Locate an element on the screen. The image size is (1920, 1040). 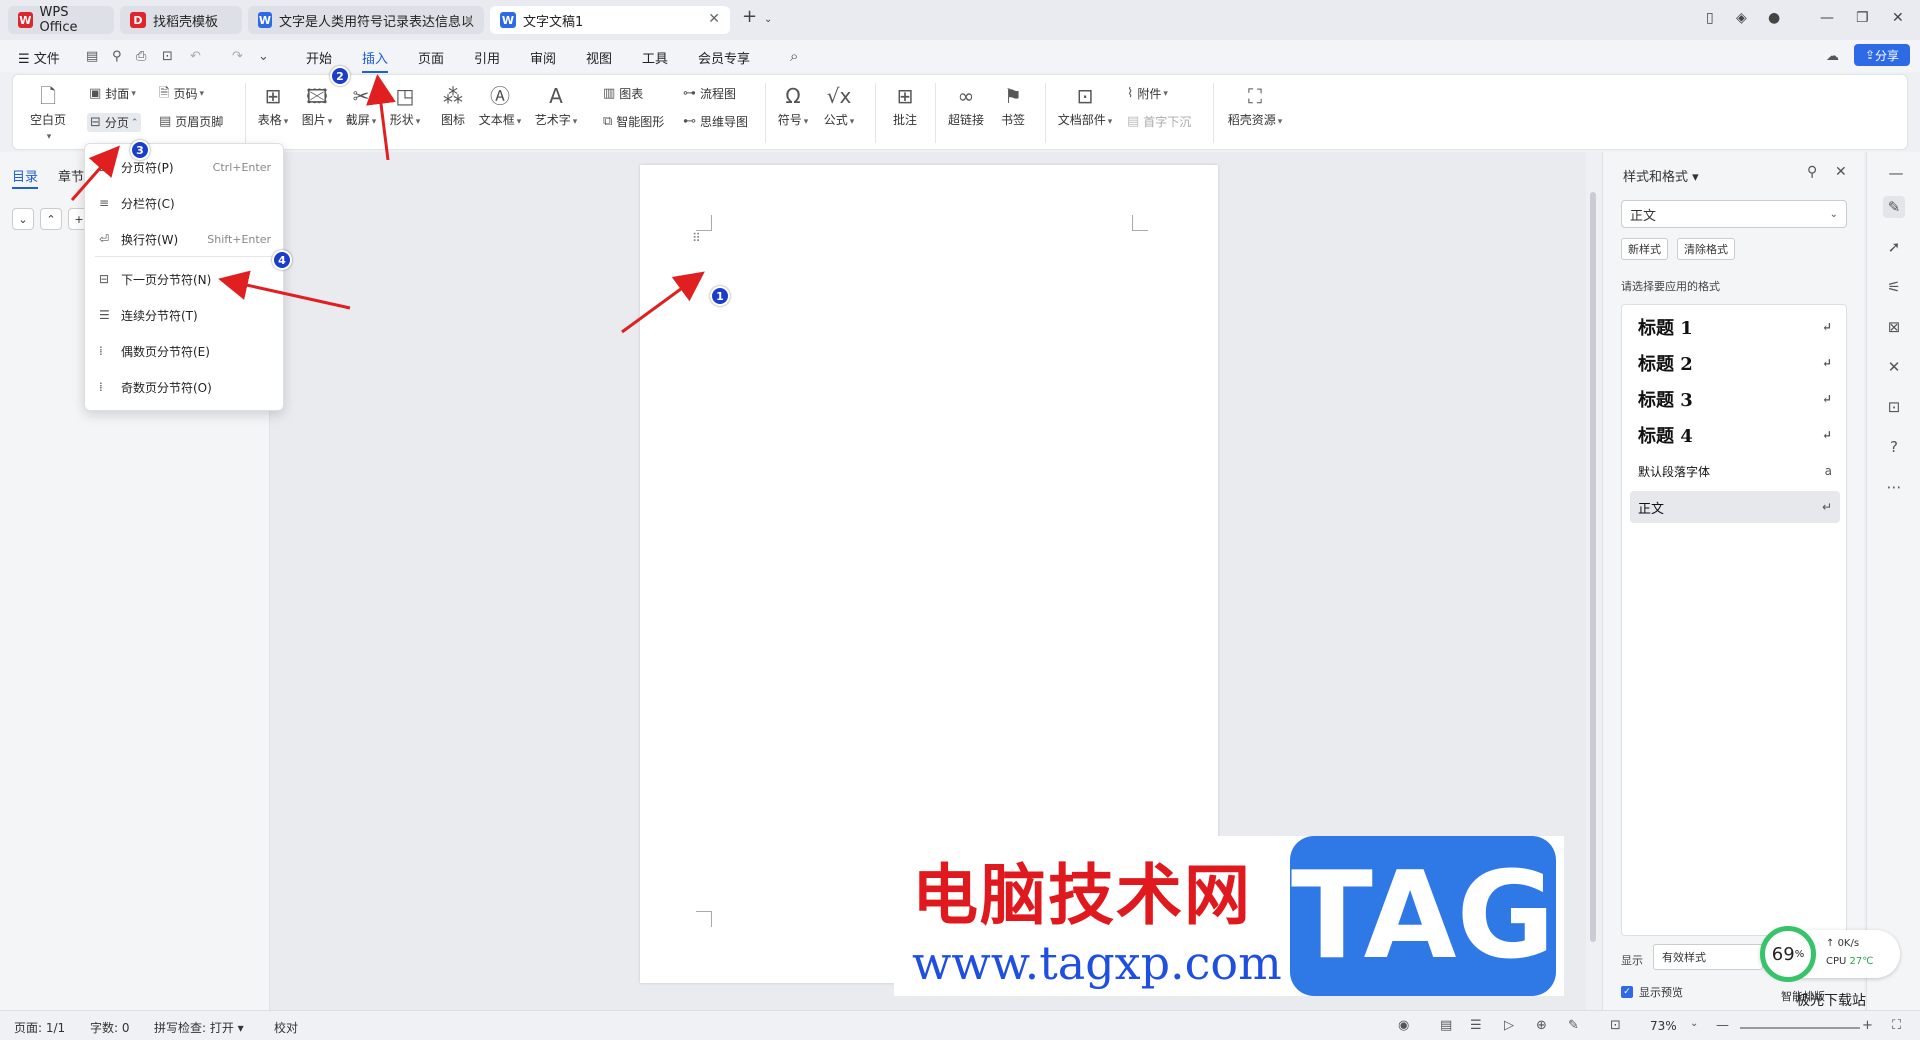
page-number-button: 🗎 页码 ▾ is located at coordinates (181, 93).